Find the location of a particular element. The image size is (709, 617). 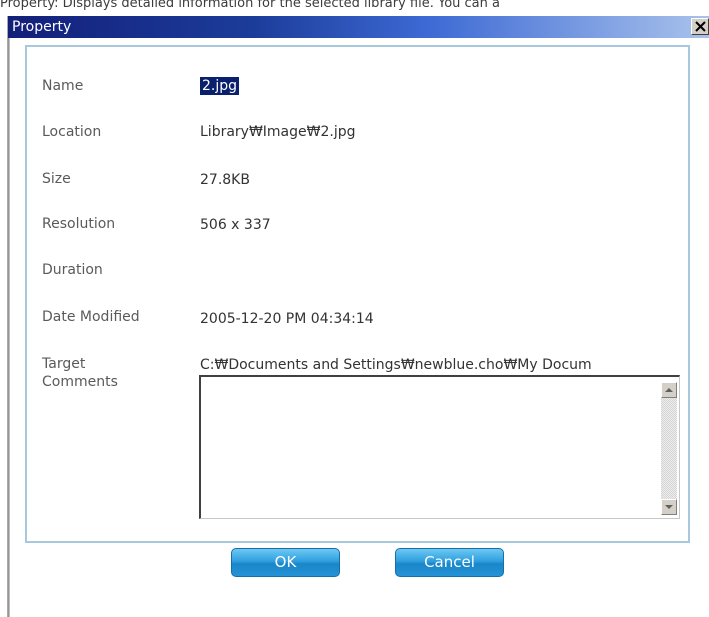

resolution-label: Resolution is located at coordinates (79, 224).